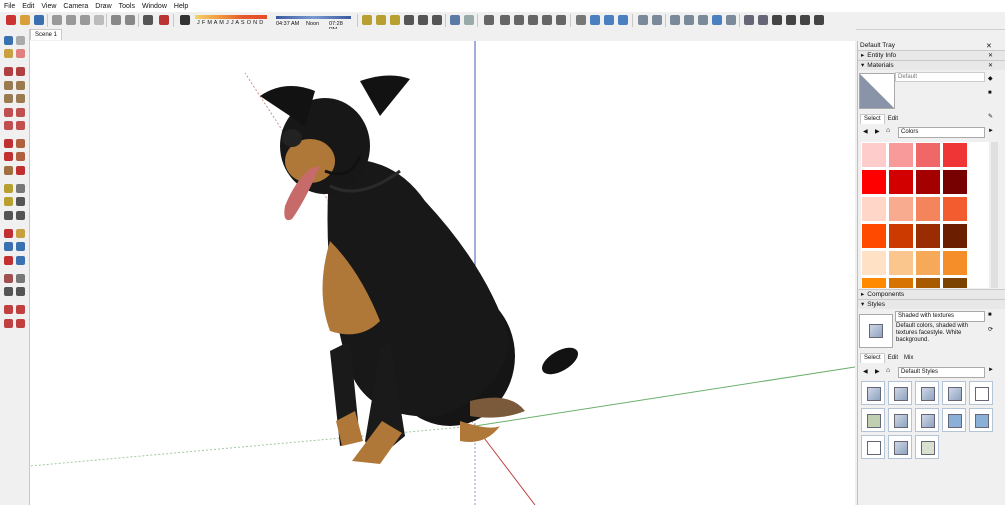  I want to click on push-pull-icon, so click(20, 143).